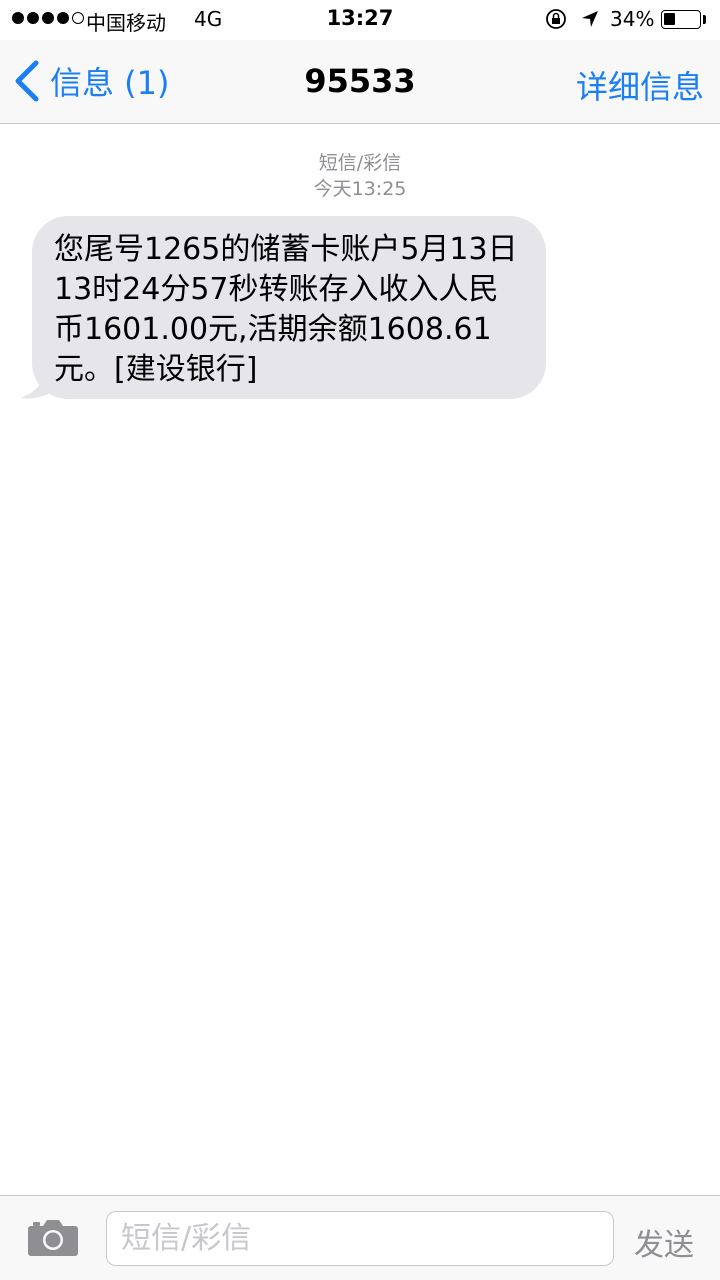 Image resolution: width=720 pixels, height=1280 pixels. I want to click on details-button: 详细信息, so click(640, 85).